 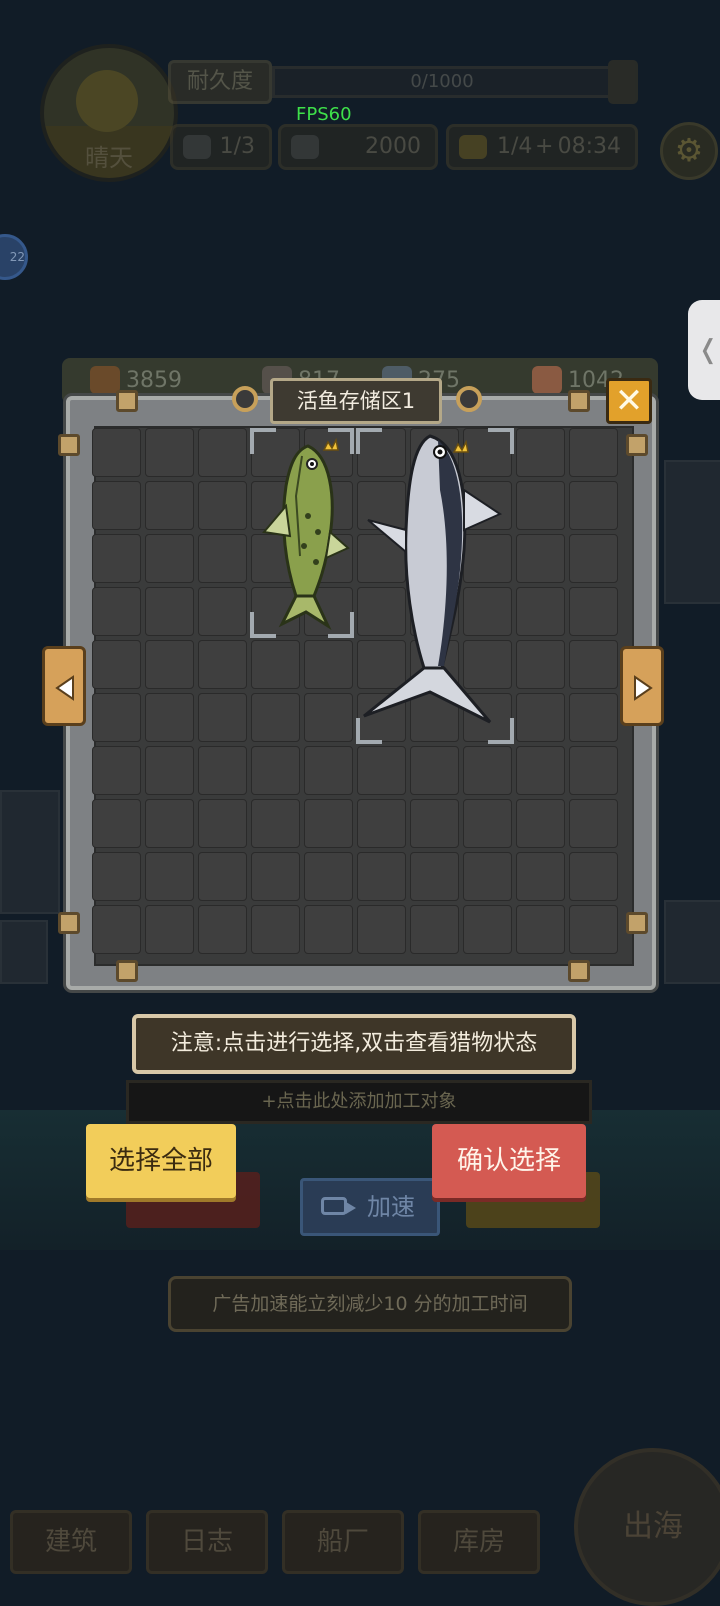 I want to click on next-page-button, so click(x=642, y=686).